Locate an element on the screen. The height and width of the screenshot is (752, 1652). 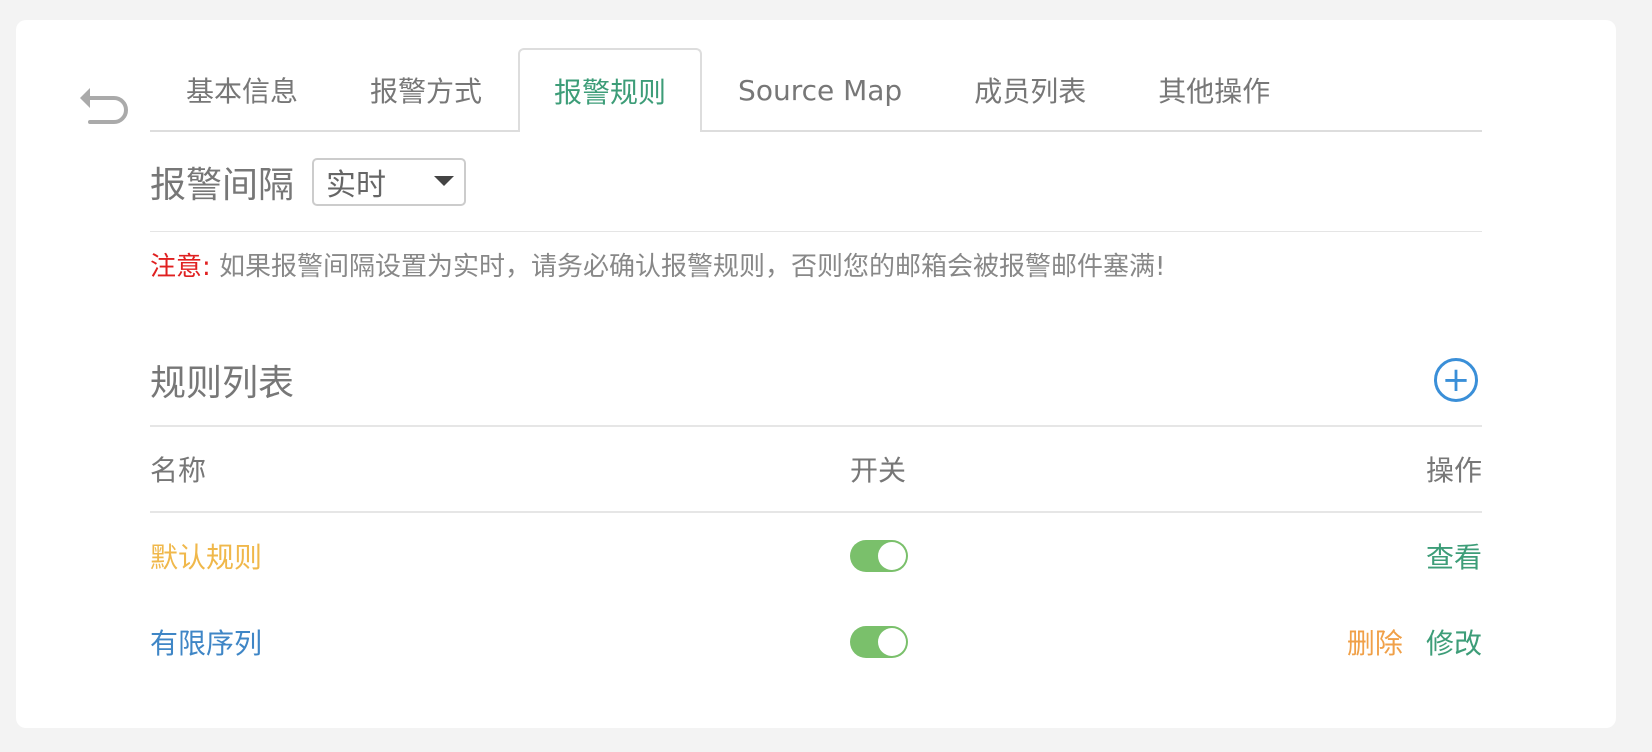
edit-rule-link: 修改 is located at coordinates (1454, 643).